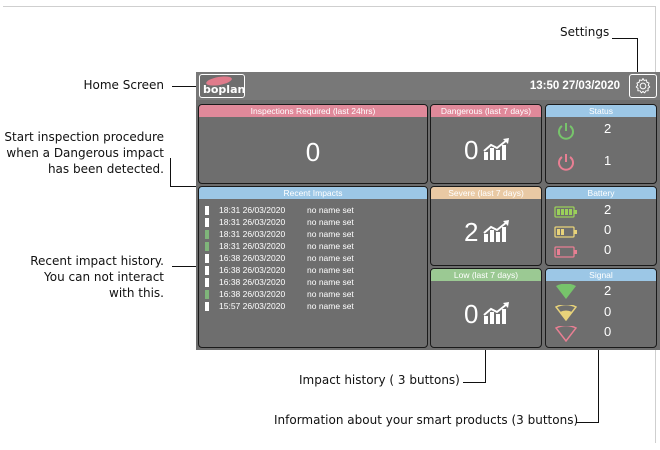 This screenshot has width=660, height=450. I want to click on power-off-icon, so click(566, 162).